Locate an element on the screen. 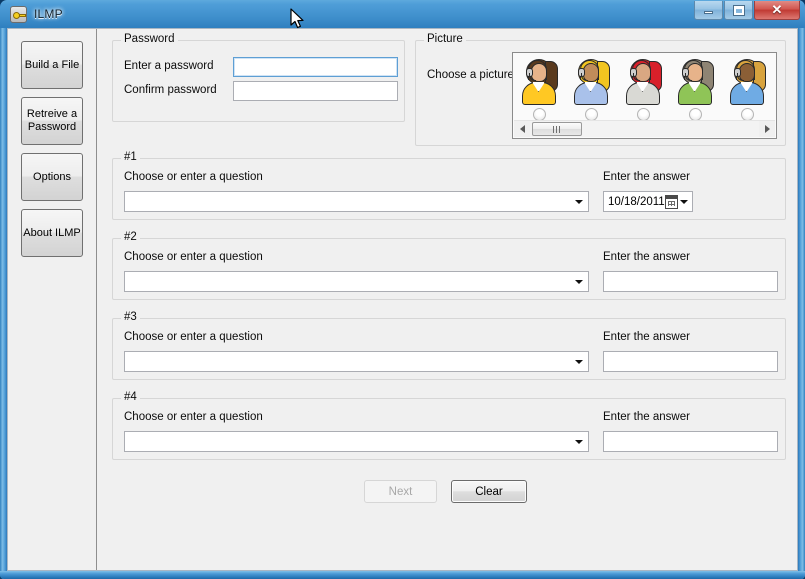 This screenshot has width=805, height=579. scrollbar-track is located at coordinates (644, 129).